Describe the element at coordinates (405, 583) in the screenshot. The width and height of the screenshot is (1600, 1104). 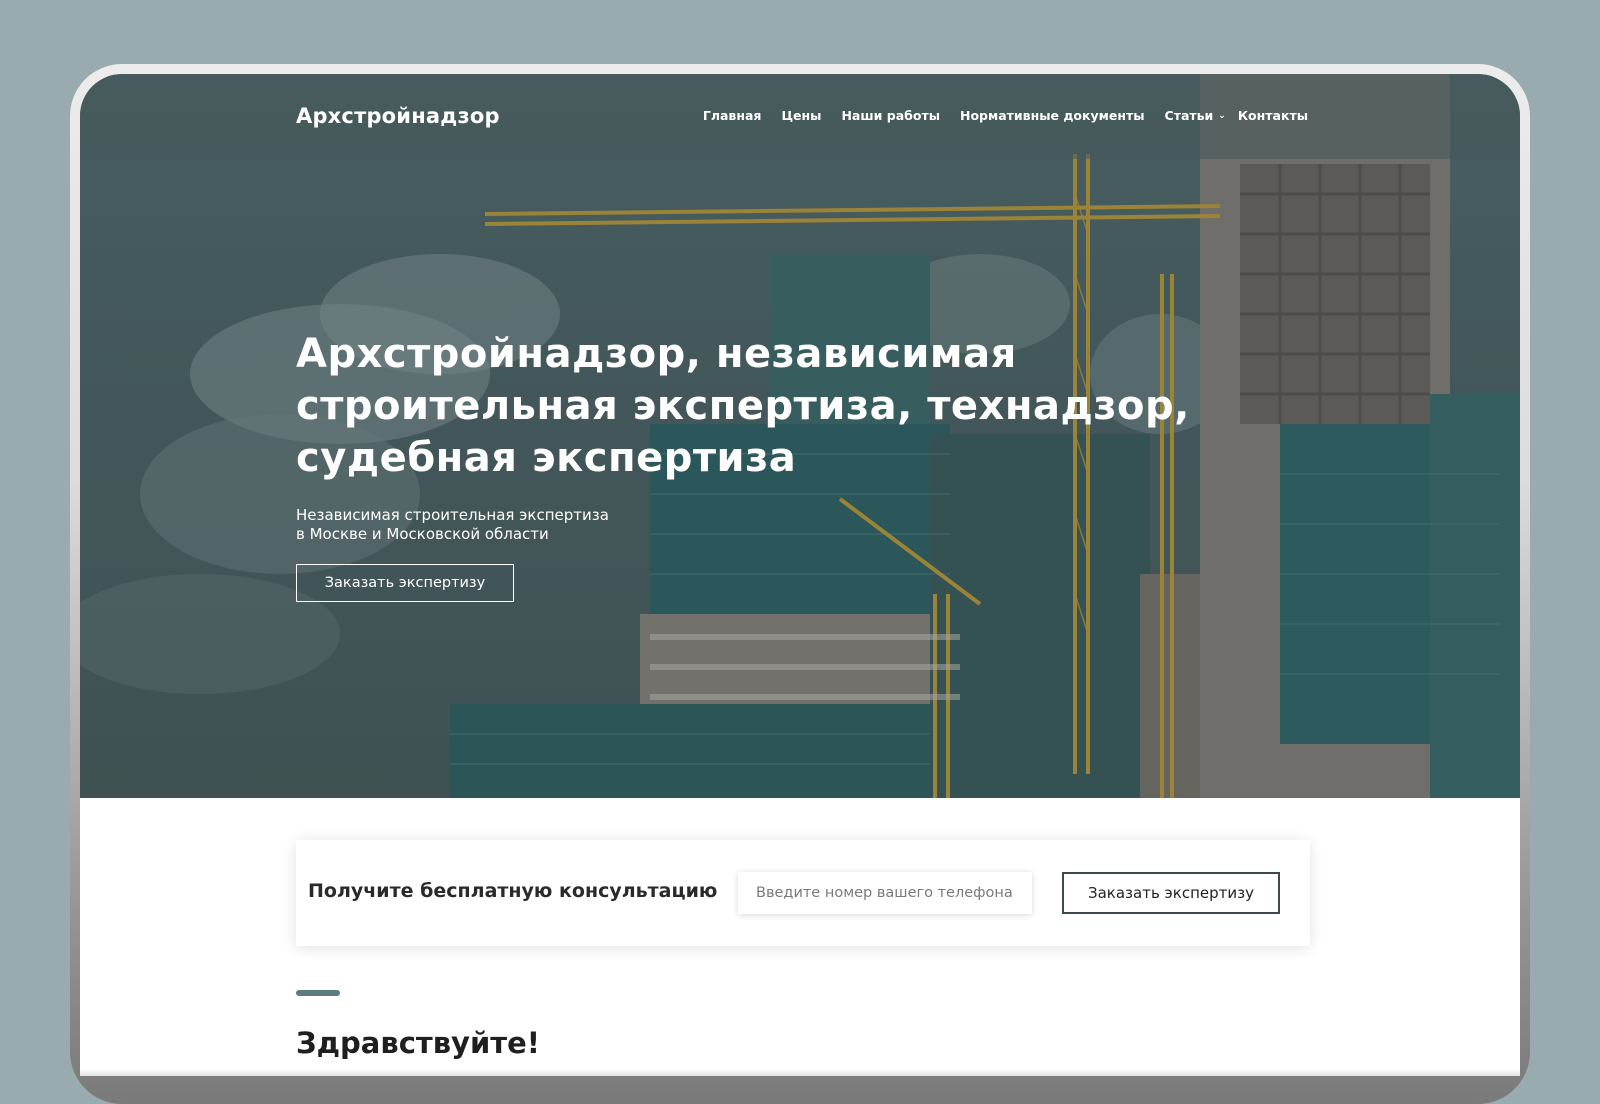
I see `order-expertise-button: Заказать экспертизу` at that location.